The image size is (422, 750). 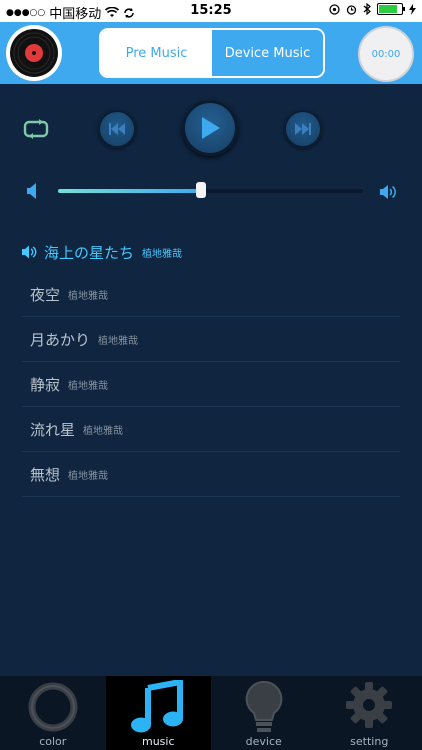 What do you see at coordinates (130, 191) in the screenshot?
I see `volume-slider-fill` at bounding box center [130, 191].